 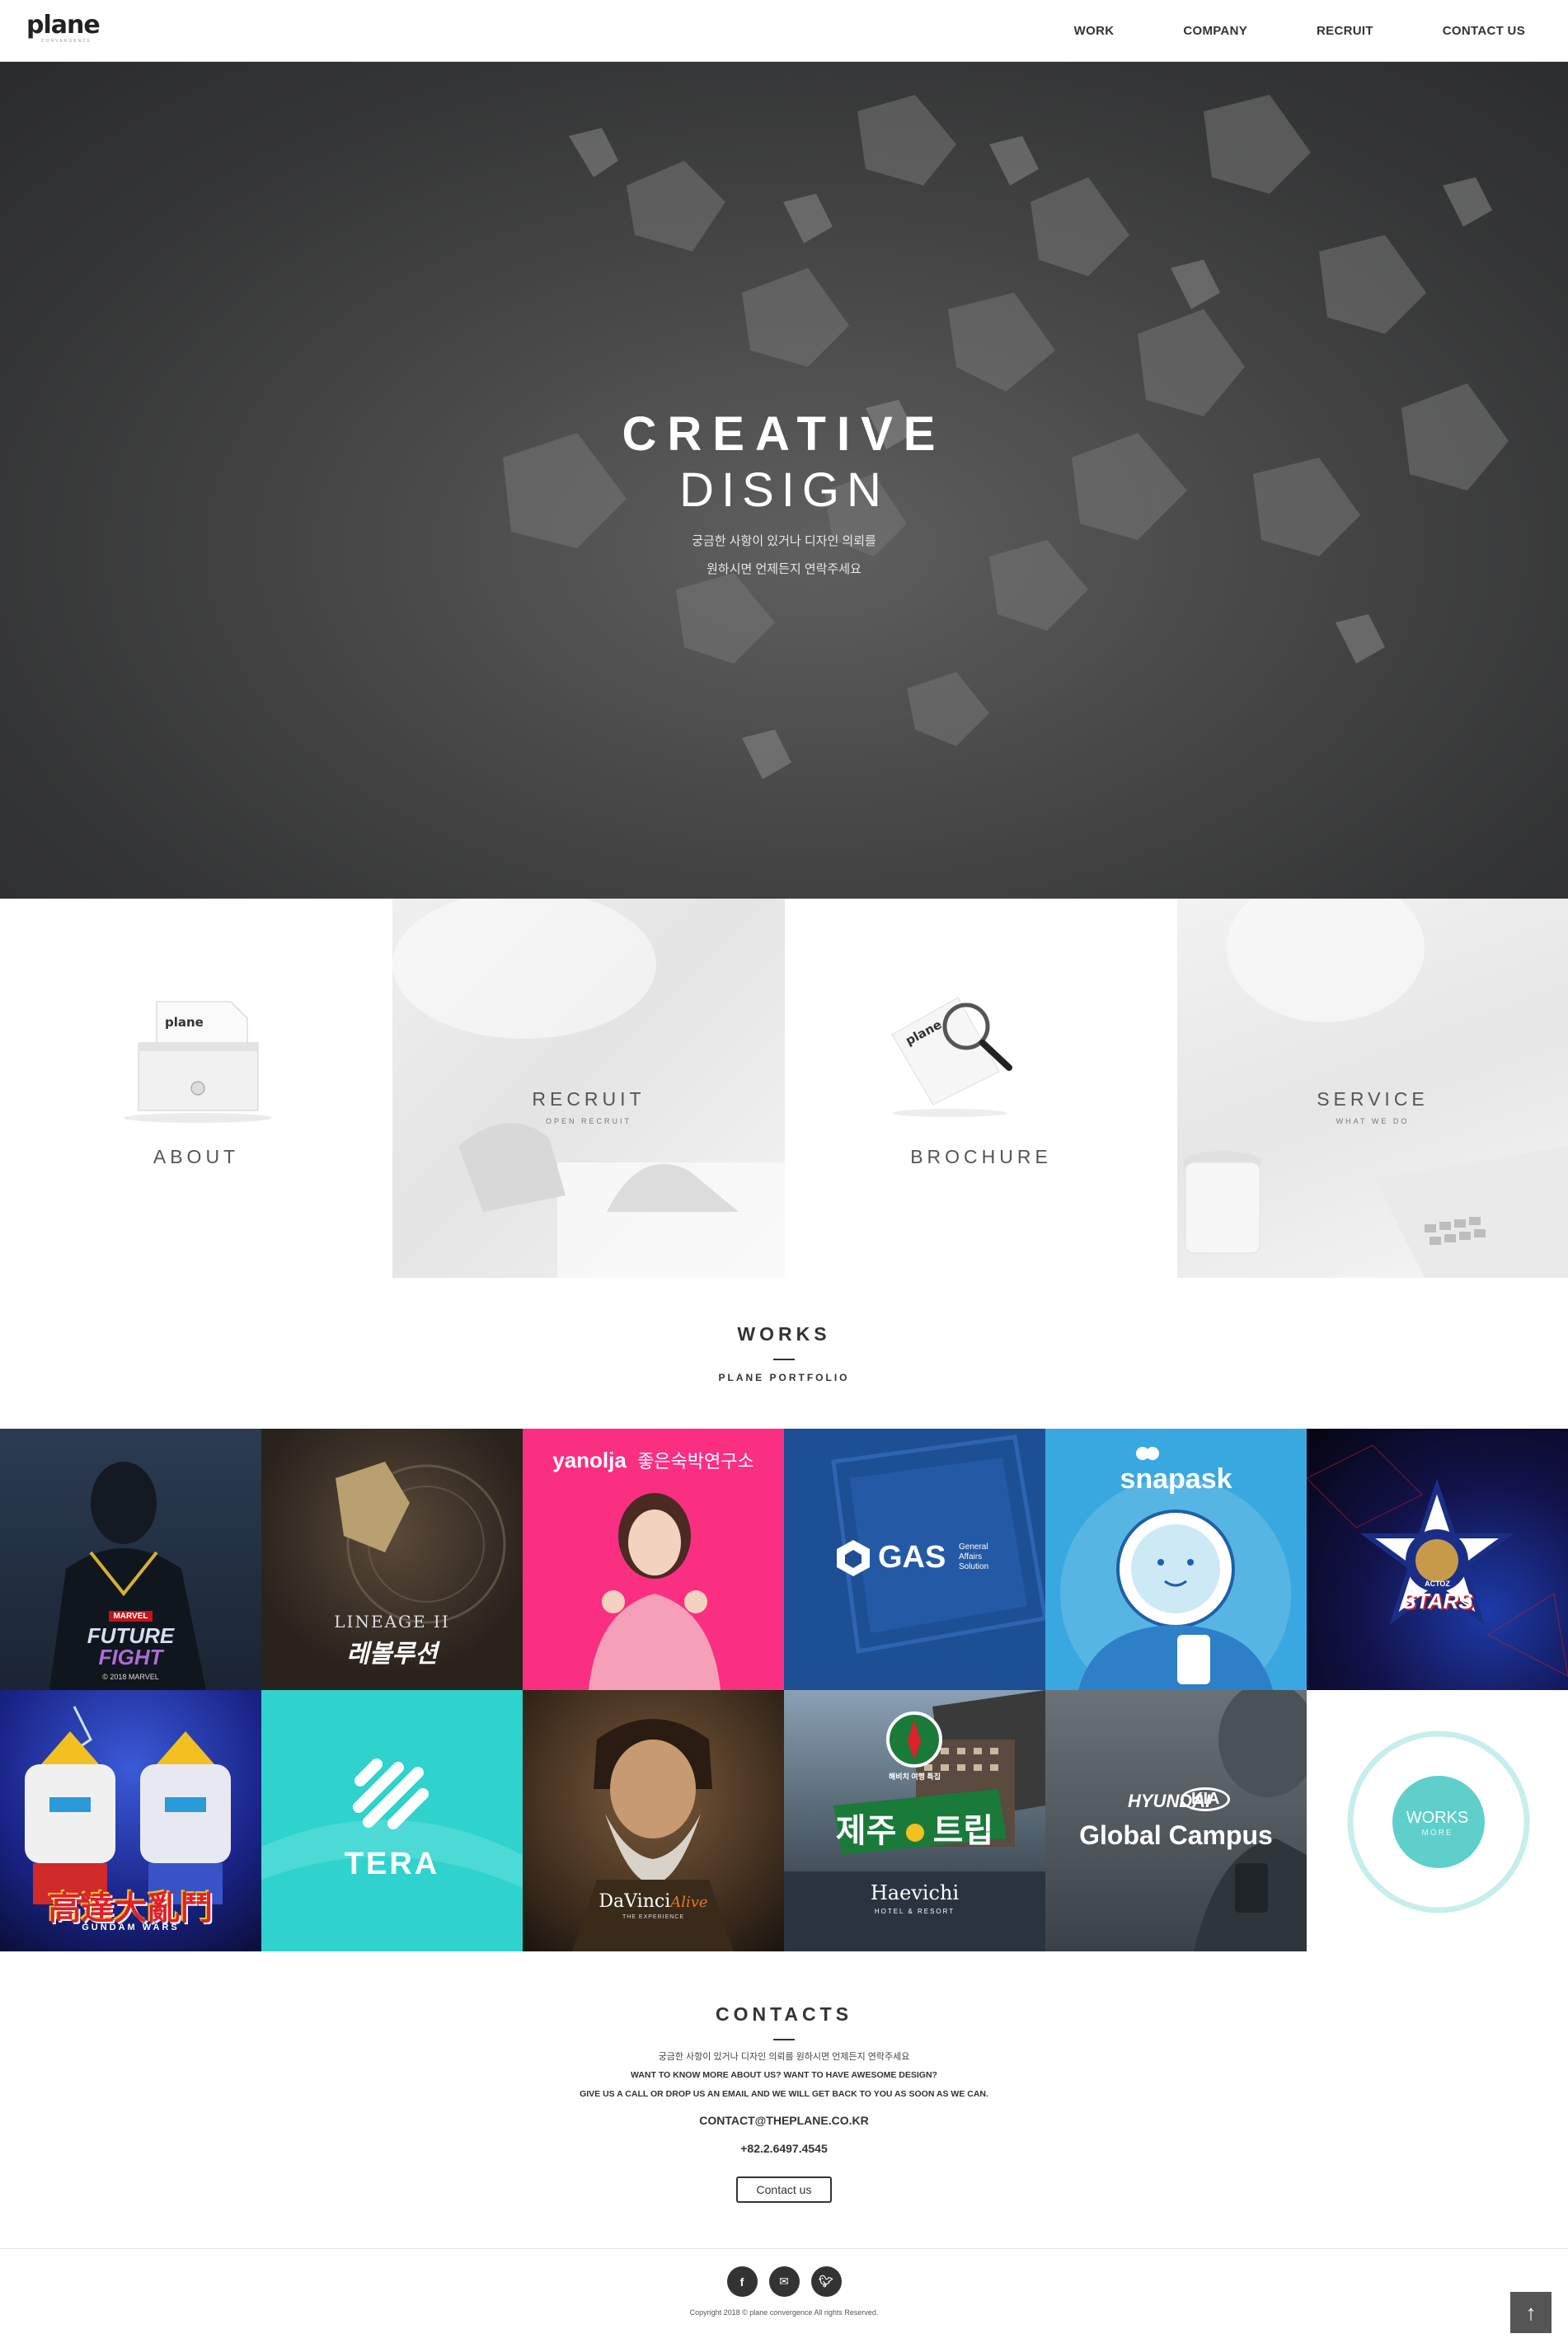 What do you see at coordinates (784, 569) in the screenshot?
I see `hero-subtitle-line2: 원하시면 언제든지 연락주세요` at bounding box center [784, 569].